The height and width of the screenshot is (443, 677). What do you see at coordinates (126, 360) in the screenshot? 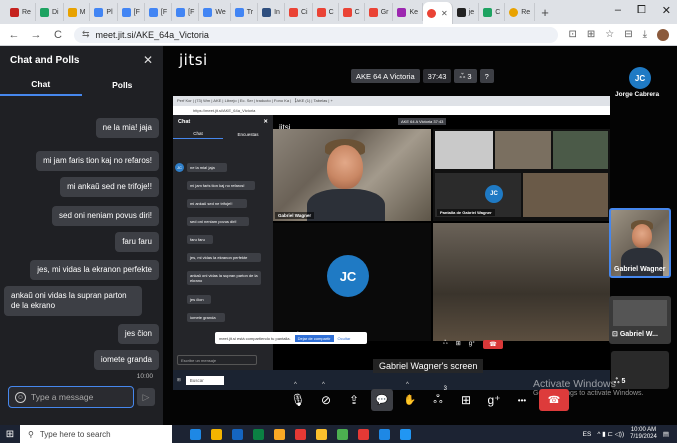
I see `chat-message: iomete granda` at bounding box center [126, 360].